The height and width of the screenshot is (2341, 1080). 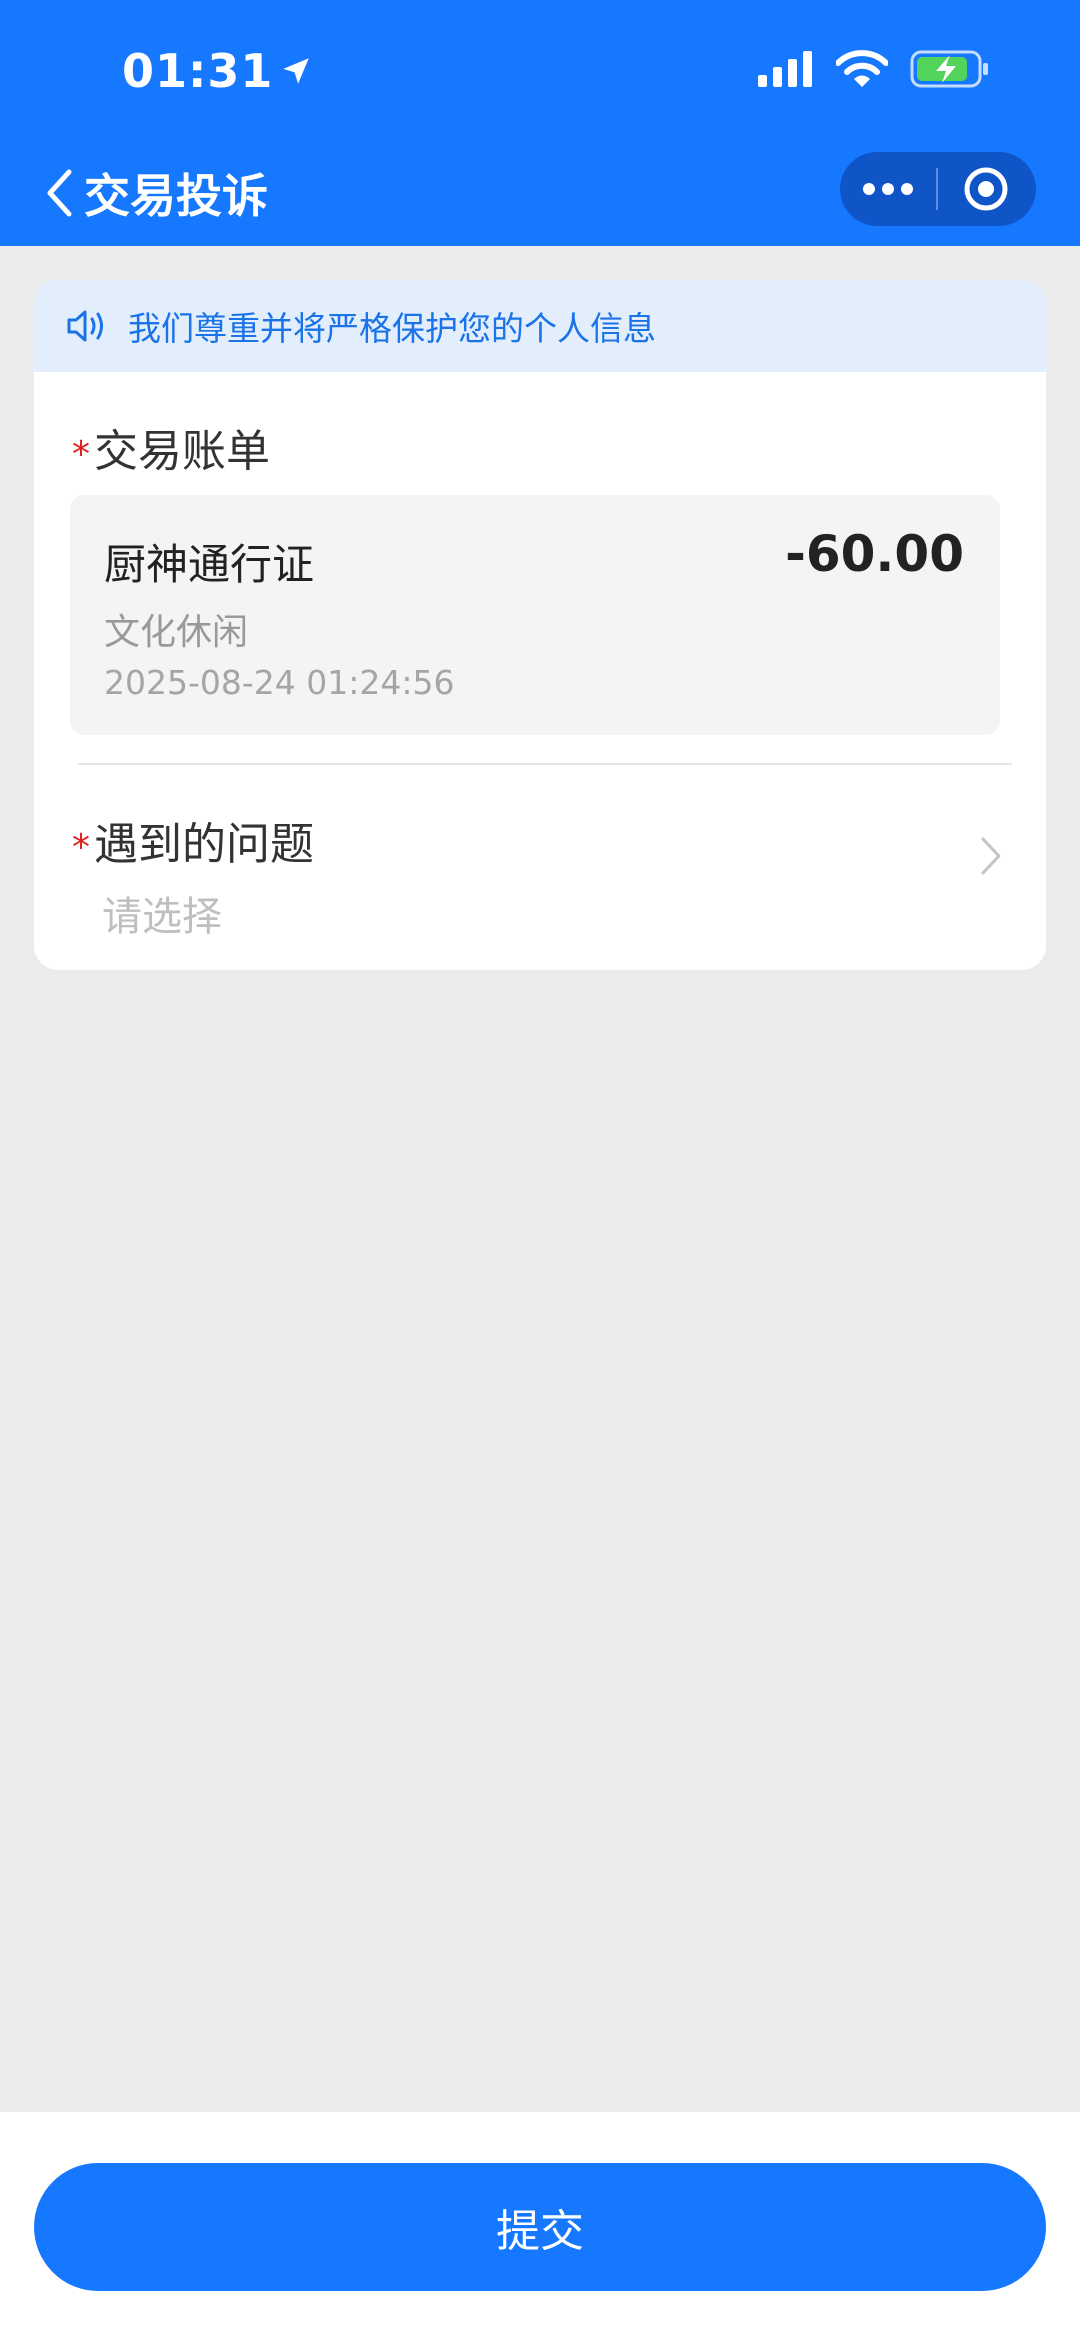 I want to click on back-button: 交易投诉, so click(x=156, y=193).